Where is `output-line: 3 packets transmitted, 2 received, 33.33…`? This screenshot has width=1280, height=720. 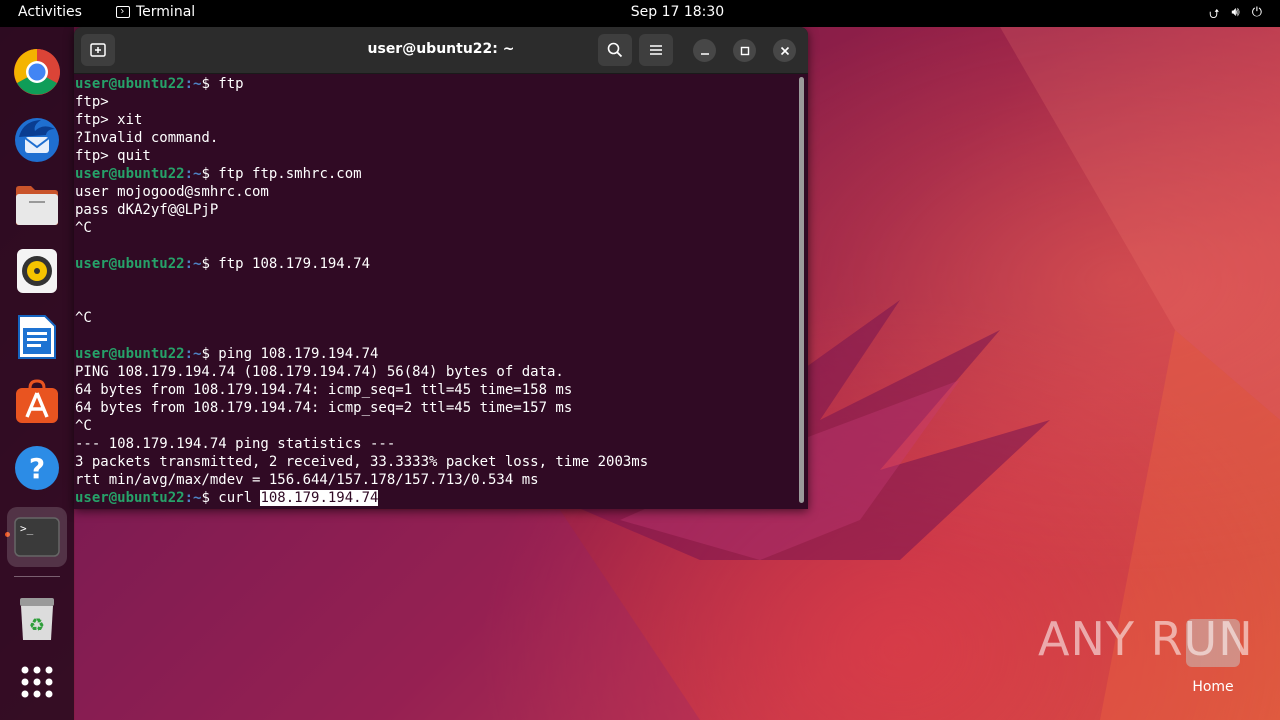 output-line: 3 packets transmitted, 2 received, 33.33… is located at coordinates (362, 462).